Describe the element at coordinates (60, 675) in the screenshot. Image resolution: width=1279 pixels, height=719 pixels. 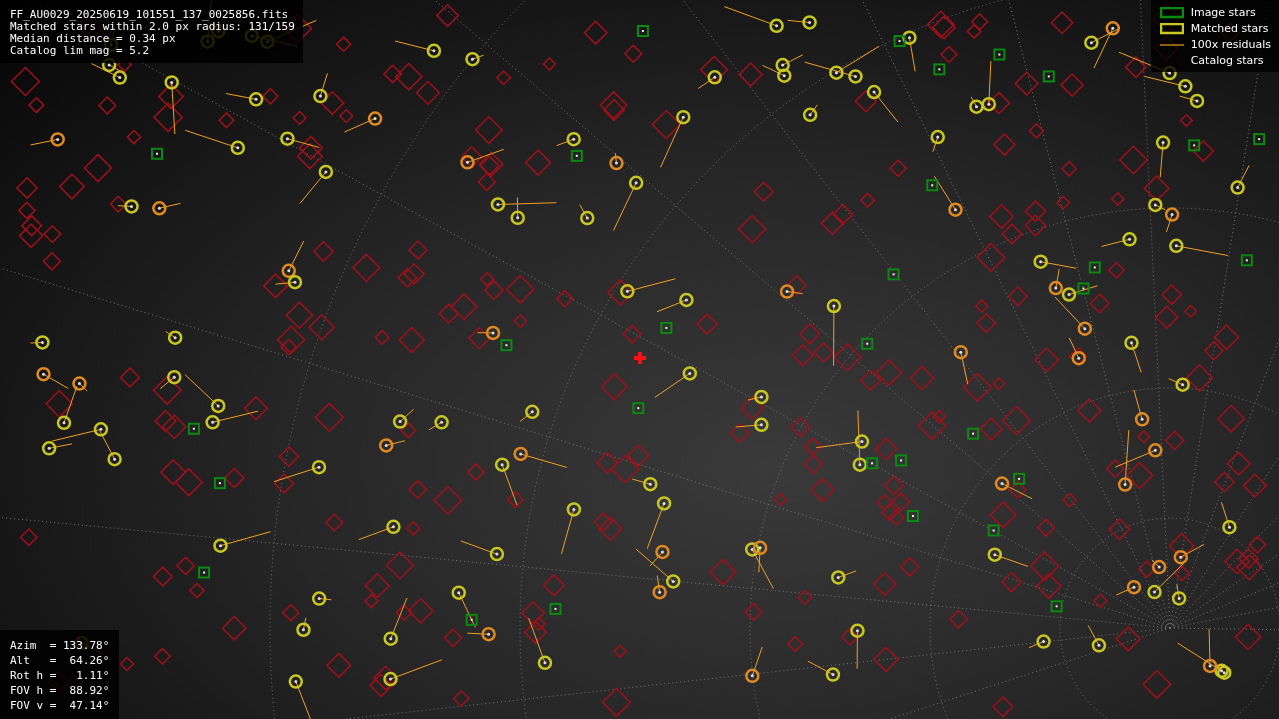
I see `pointing-text: Rot h = 1.11°` at that location.